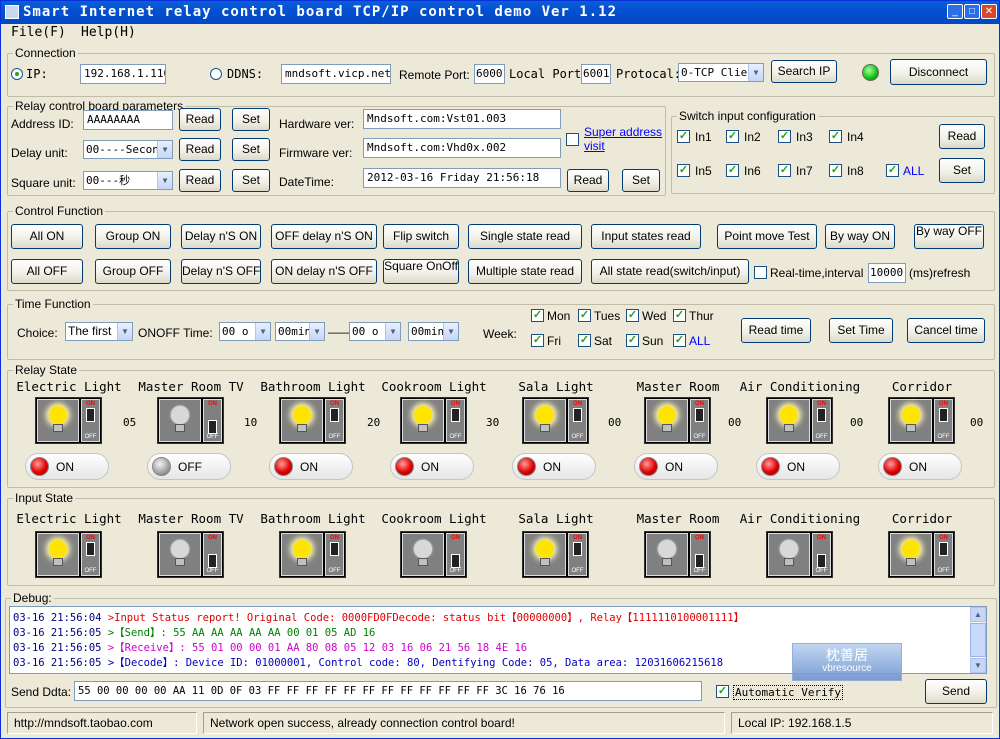  What do you see at coordinates (47, 271) in the screenshot?
I see `control-button-all-off: All OFF` at bounding box center [47, 271].